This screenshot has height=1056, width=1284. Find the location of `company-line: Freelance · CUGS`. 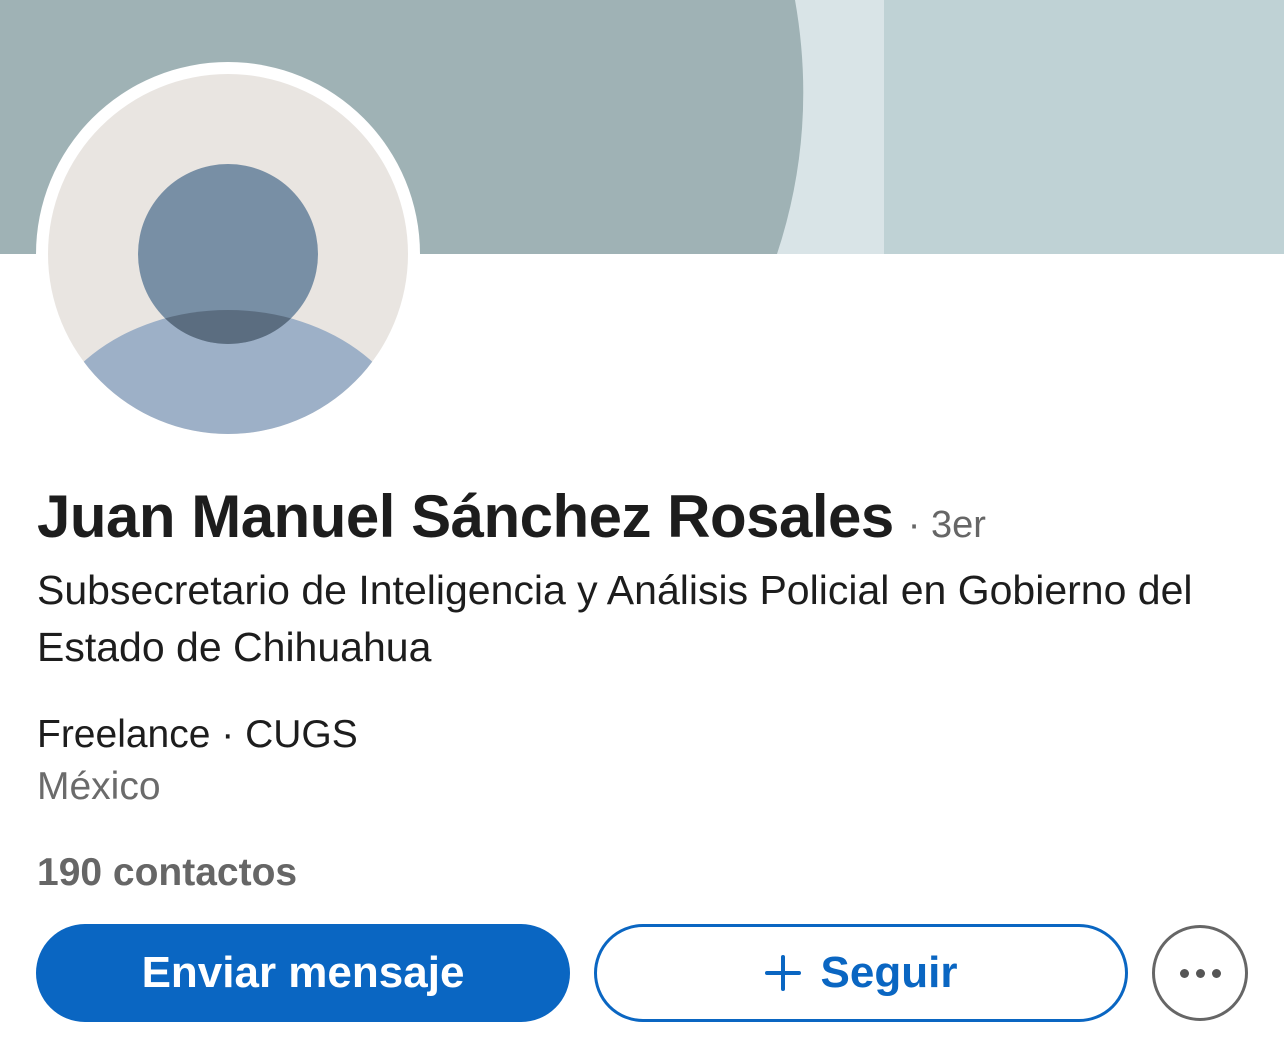

company-line: Freelance · CUGS is located at coordinates (197, 735).